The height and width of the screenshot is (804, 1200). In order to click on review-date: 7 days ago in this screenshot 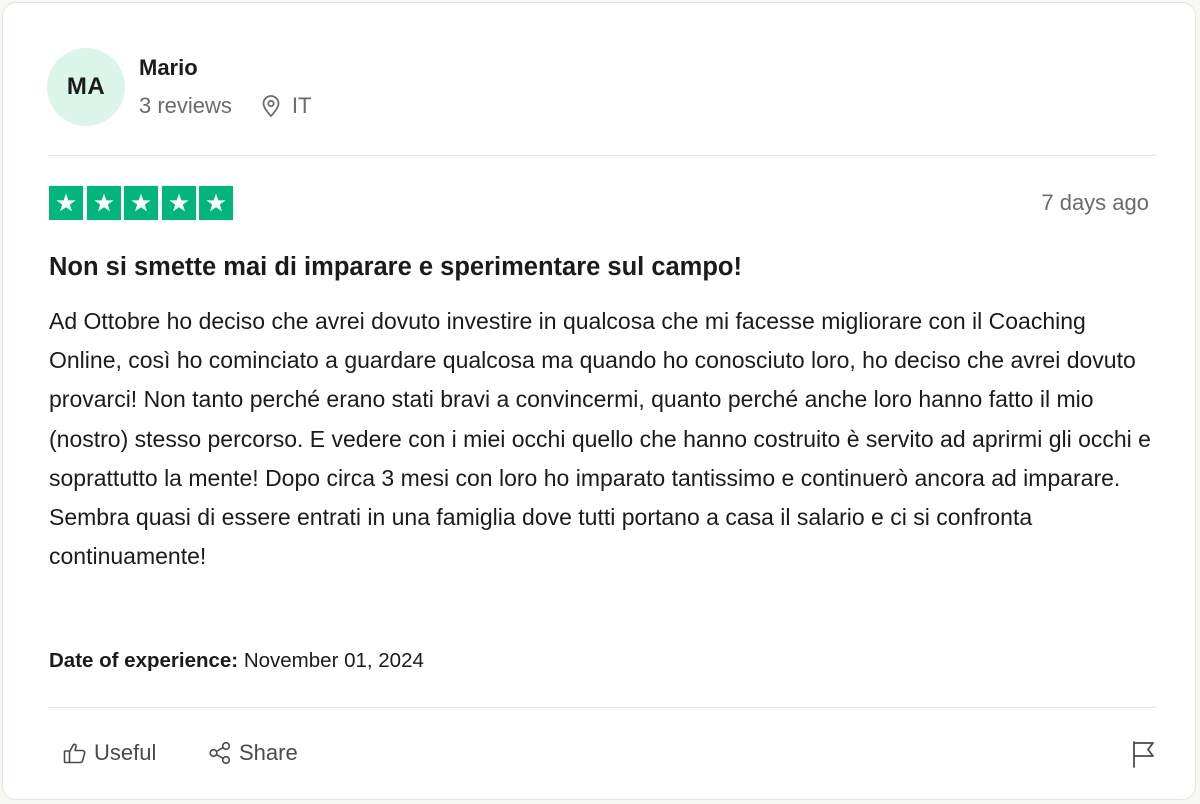, I will do `click(1095, 202)`.